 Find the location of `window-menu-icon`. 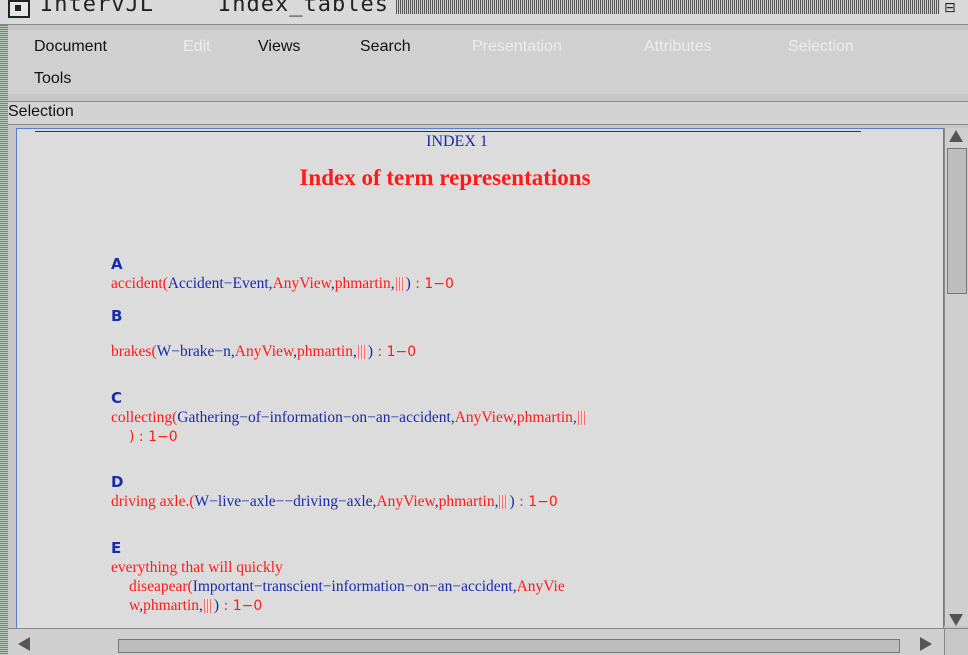

window-menu-icon is located at coordinates (18, 8).